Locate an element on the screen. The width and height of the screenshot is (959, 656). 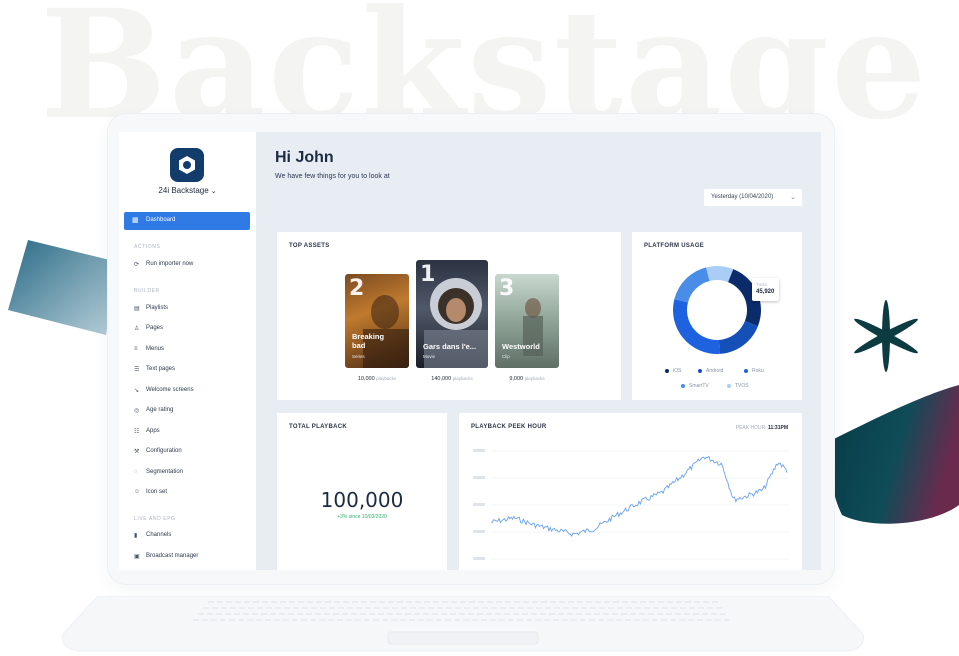
legend-label: SmartTV is located at coordinates (699, 386).